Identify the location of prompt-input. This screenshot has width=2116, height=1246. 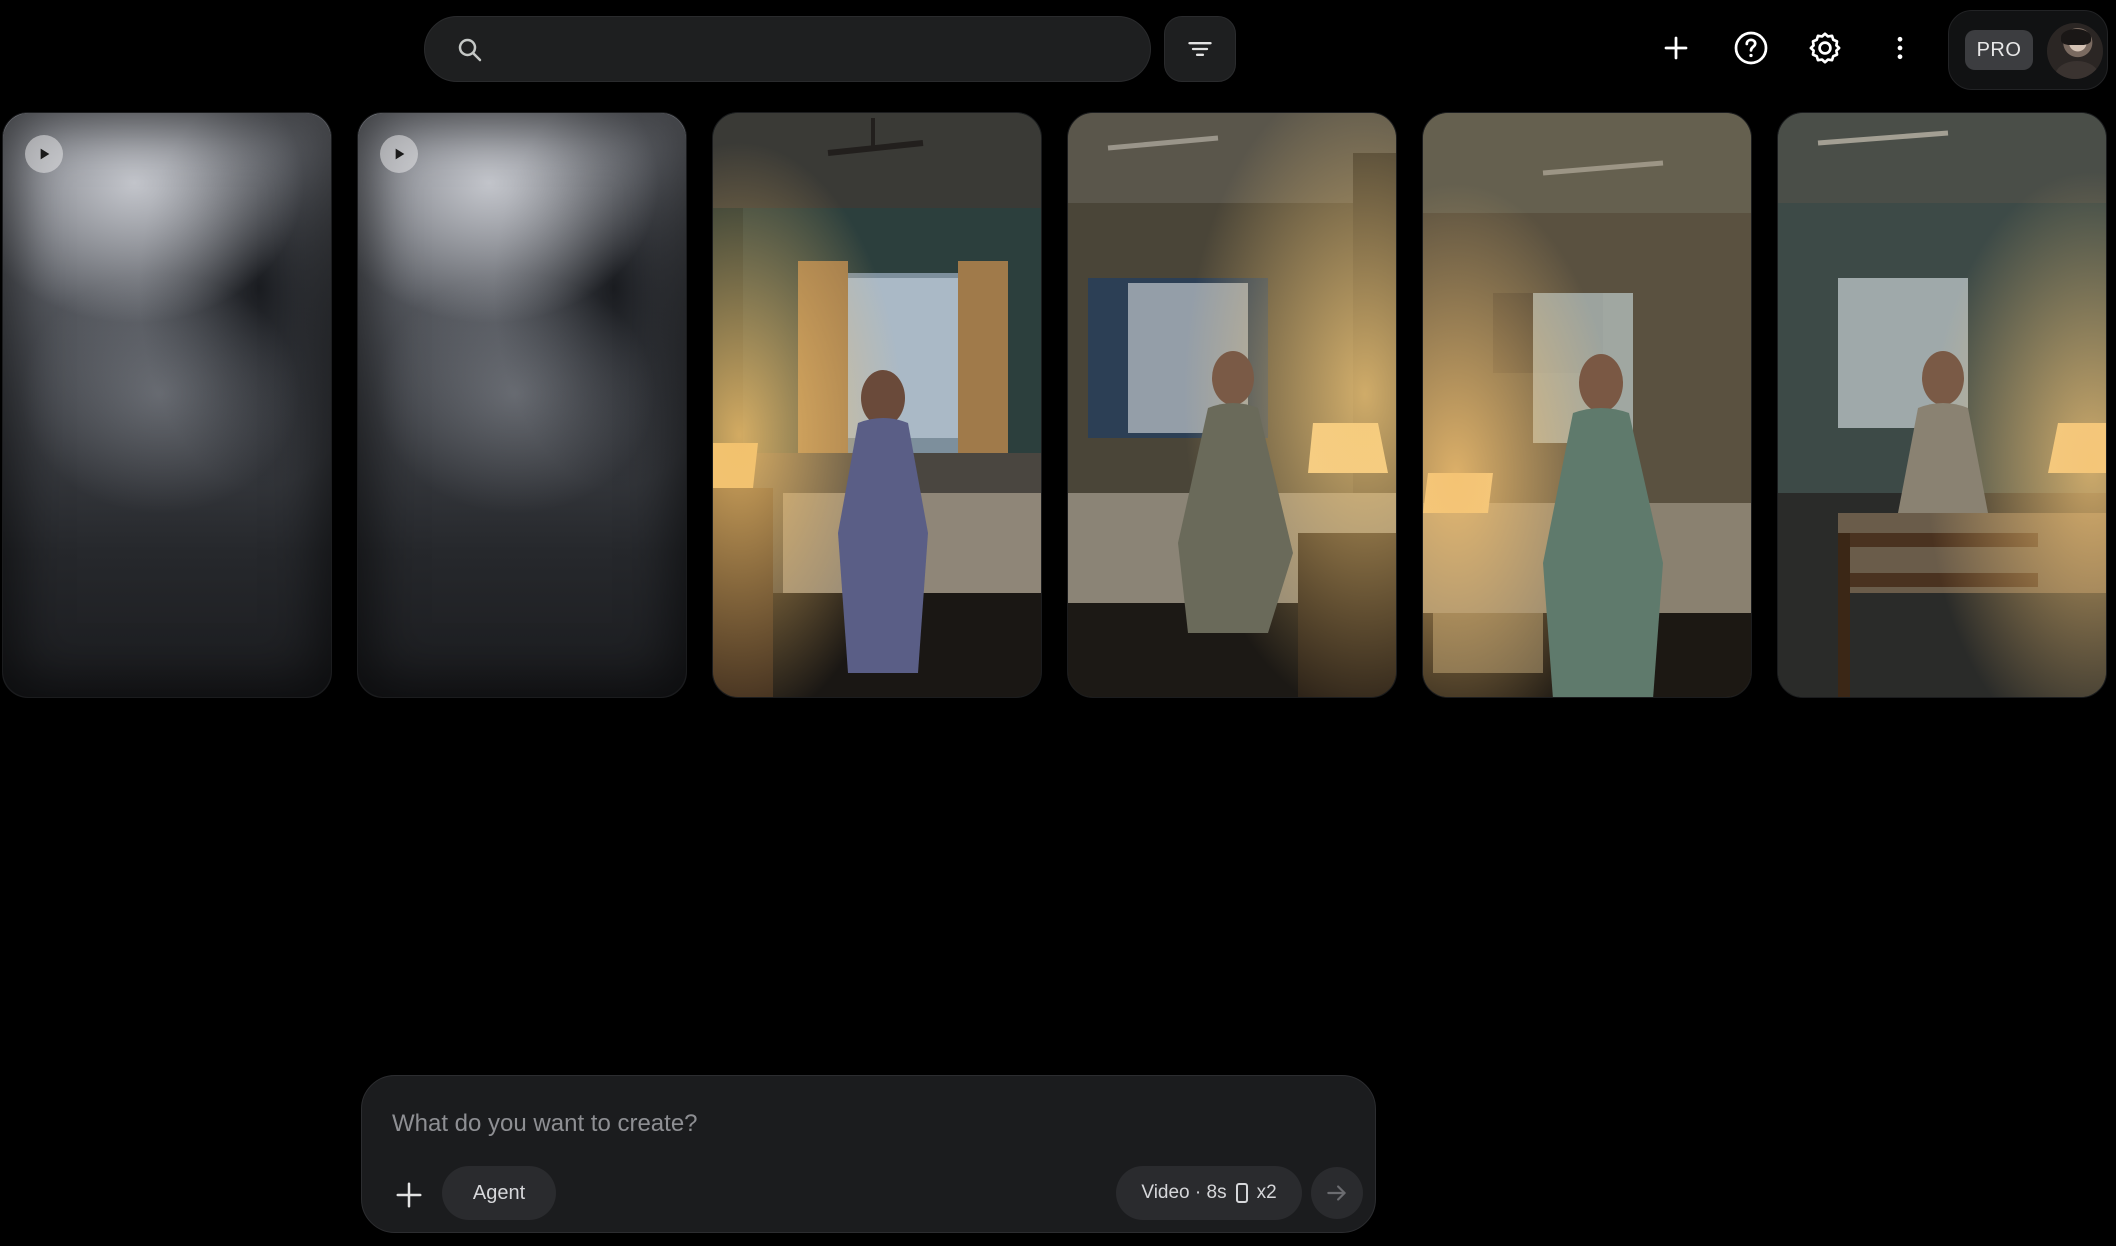
(862, 1124).